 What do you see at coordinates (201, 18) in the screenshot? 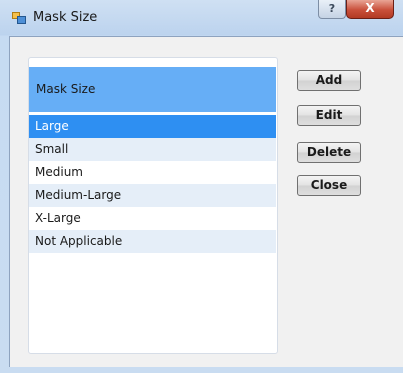
I see `title-bar: Mask Size ? X` at bounding box center [201, 18].